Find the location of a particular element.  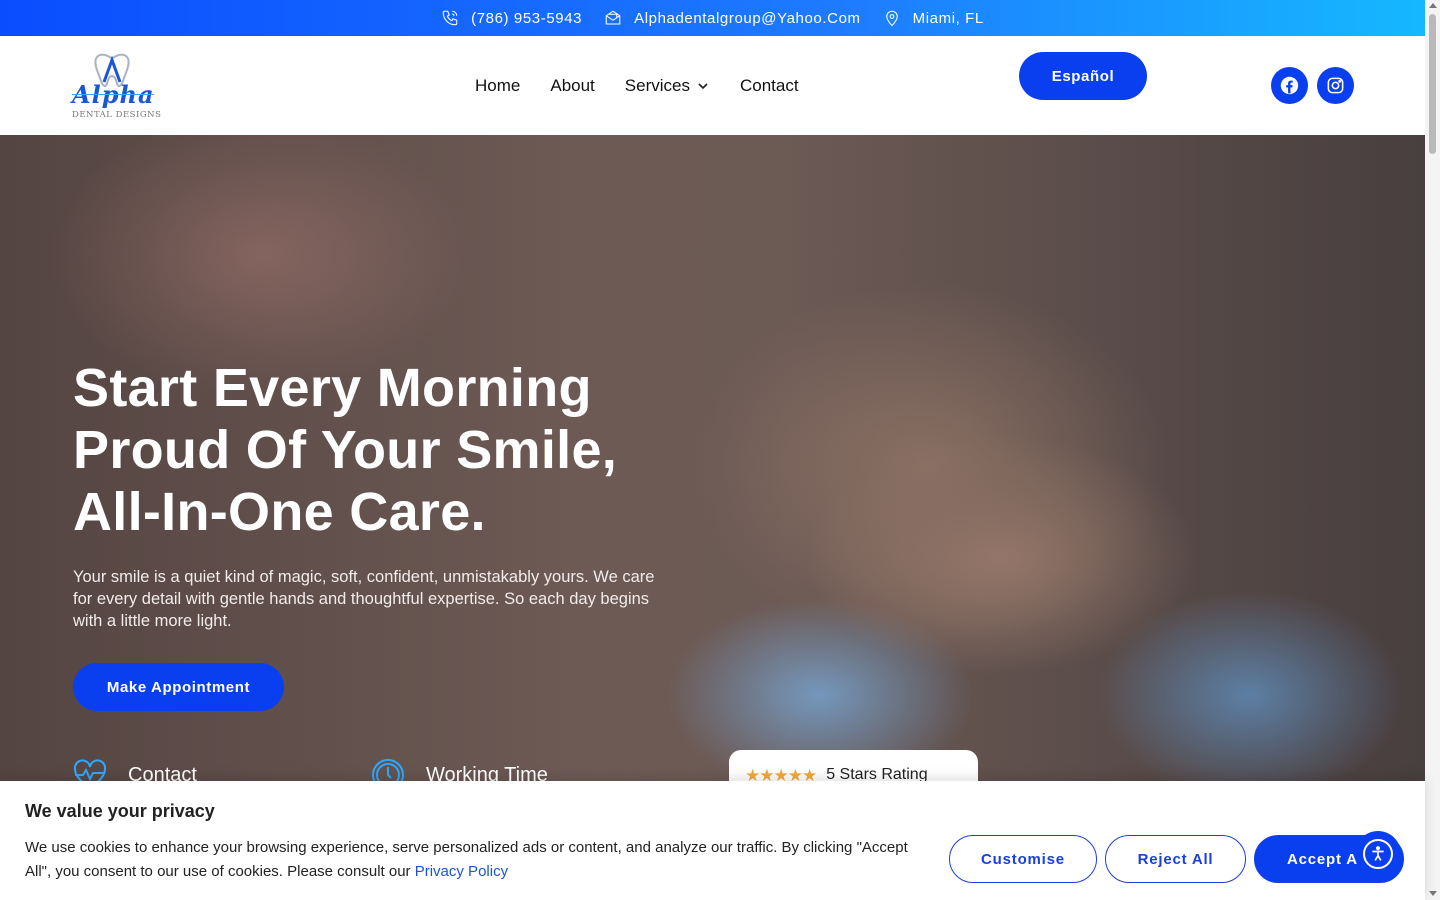

chevron-down-icon is located at coordinates (703, 85).